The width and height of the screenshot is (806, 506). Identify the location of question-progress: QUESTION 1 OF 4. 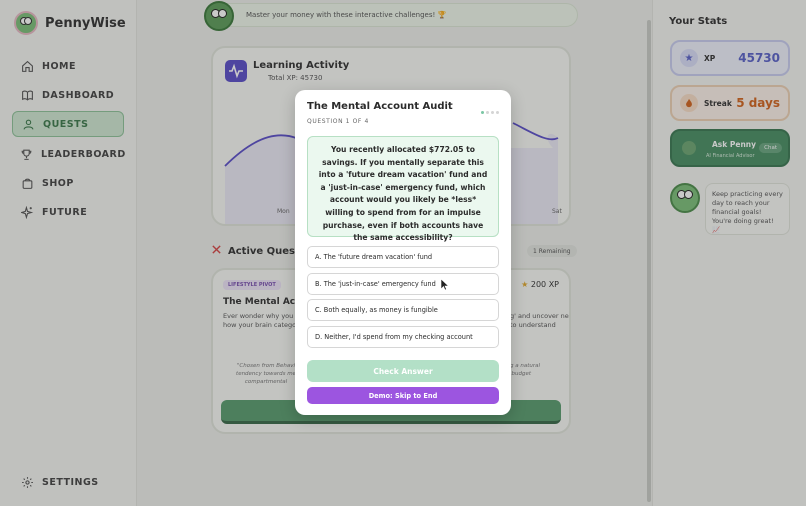
(338, 121).